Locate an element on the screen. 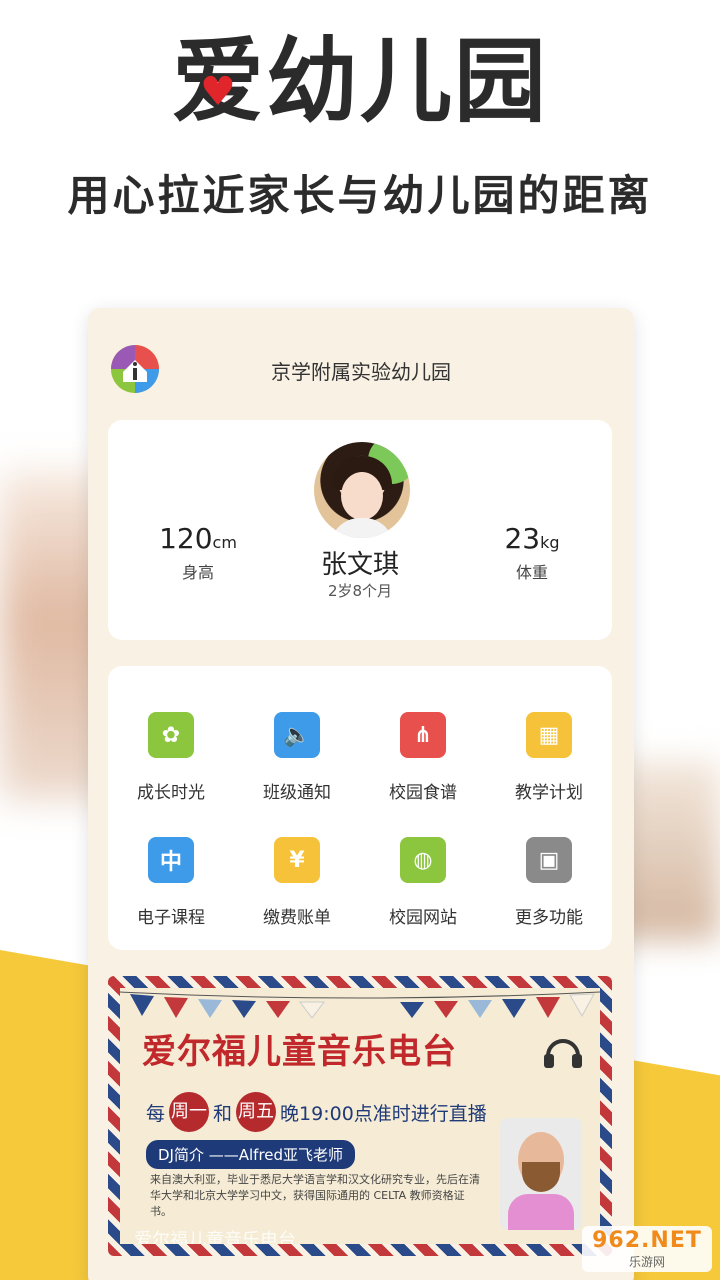 This screenshot has width=720, height=1280. avatar-shirt is located at coordinates (362, 528).